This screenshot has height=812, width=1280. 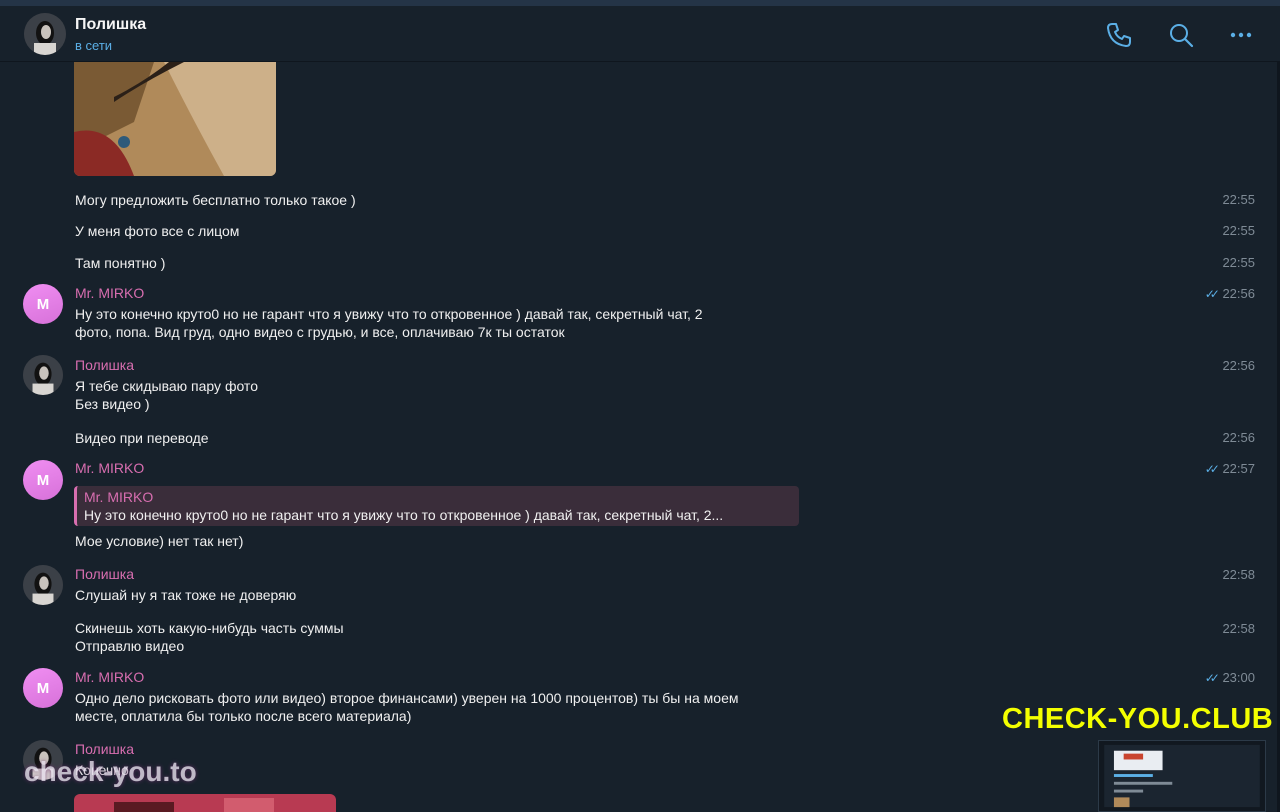 I want to click on thumbnail-preview, so click(x=1182, y=776).